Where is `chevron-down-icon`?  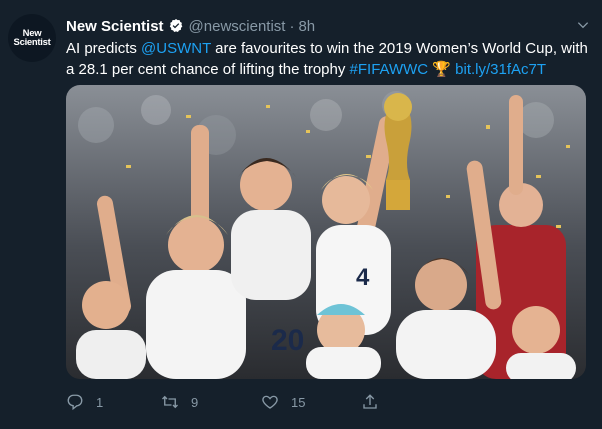 chevron-down-icon is located at coordinates (583, 25).